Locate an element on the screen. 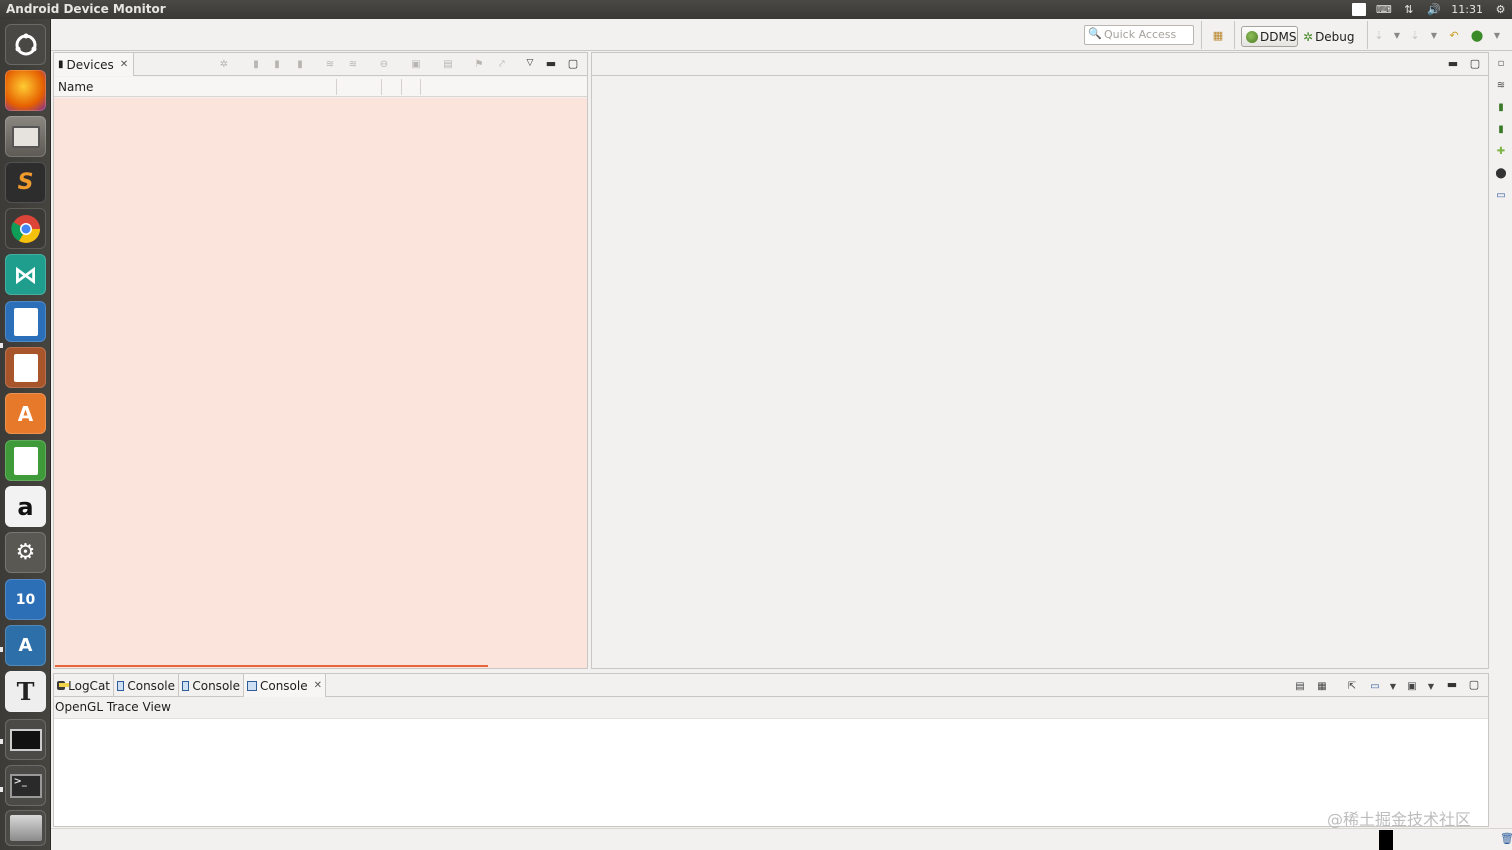  sublime-text-icon: S is located at coordinates (25, 182).